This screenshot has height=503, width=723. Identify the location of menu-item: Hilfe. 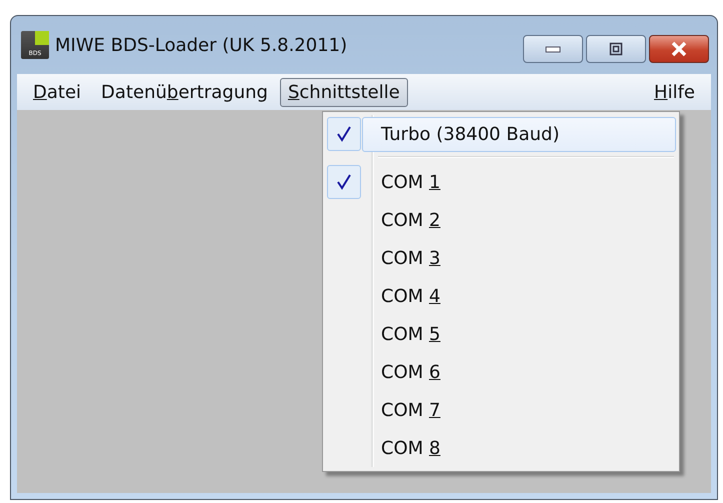
(674, 92).